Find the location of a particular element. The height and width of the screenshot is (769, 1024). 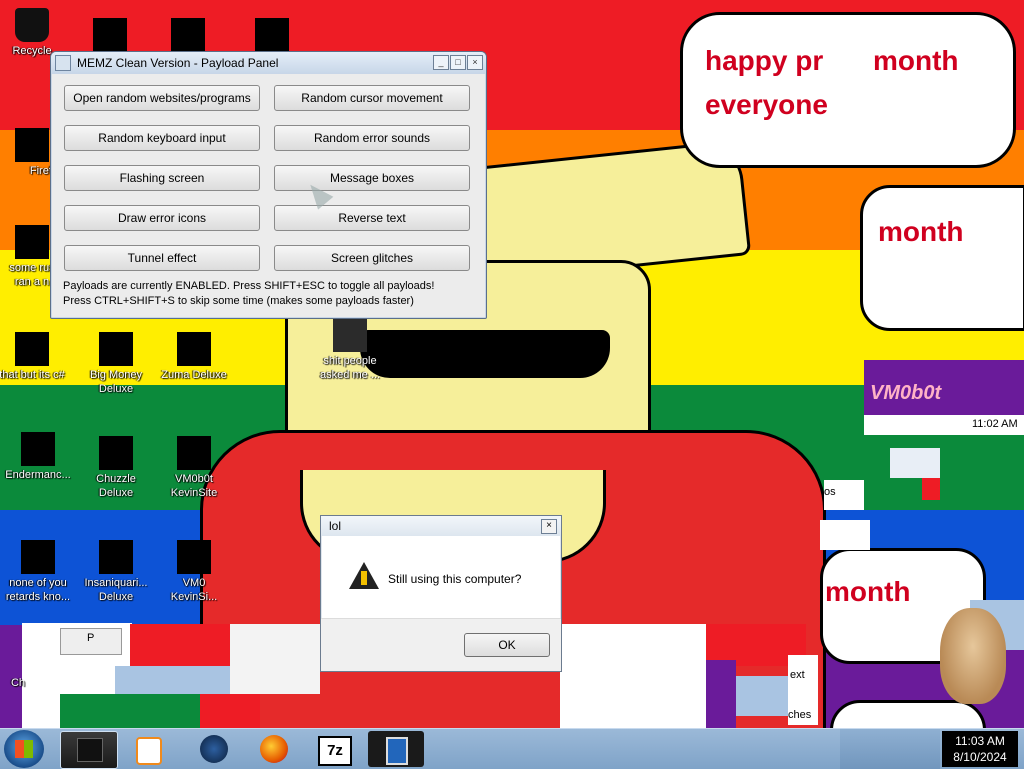

window-icon is located at coordinates (38, 449).